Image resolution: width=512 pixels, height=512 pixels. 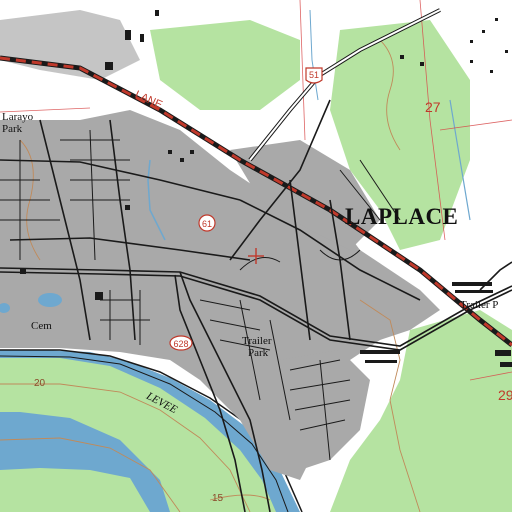 I want to click on route-61-label: 61, so click(x=206, y=224).